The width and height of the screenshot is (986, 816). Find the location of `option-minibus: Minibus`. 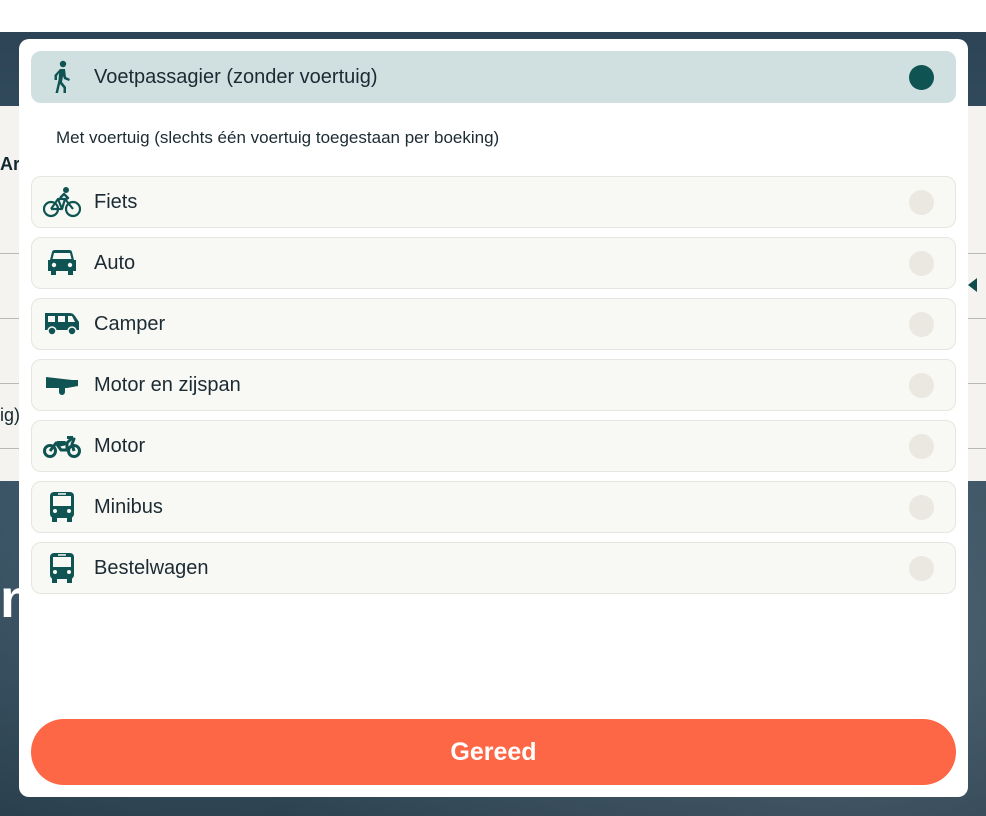

option-minibus: Minibus is located at coordinates (493, 507).